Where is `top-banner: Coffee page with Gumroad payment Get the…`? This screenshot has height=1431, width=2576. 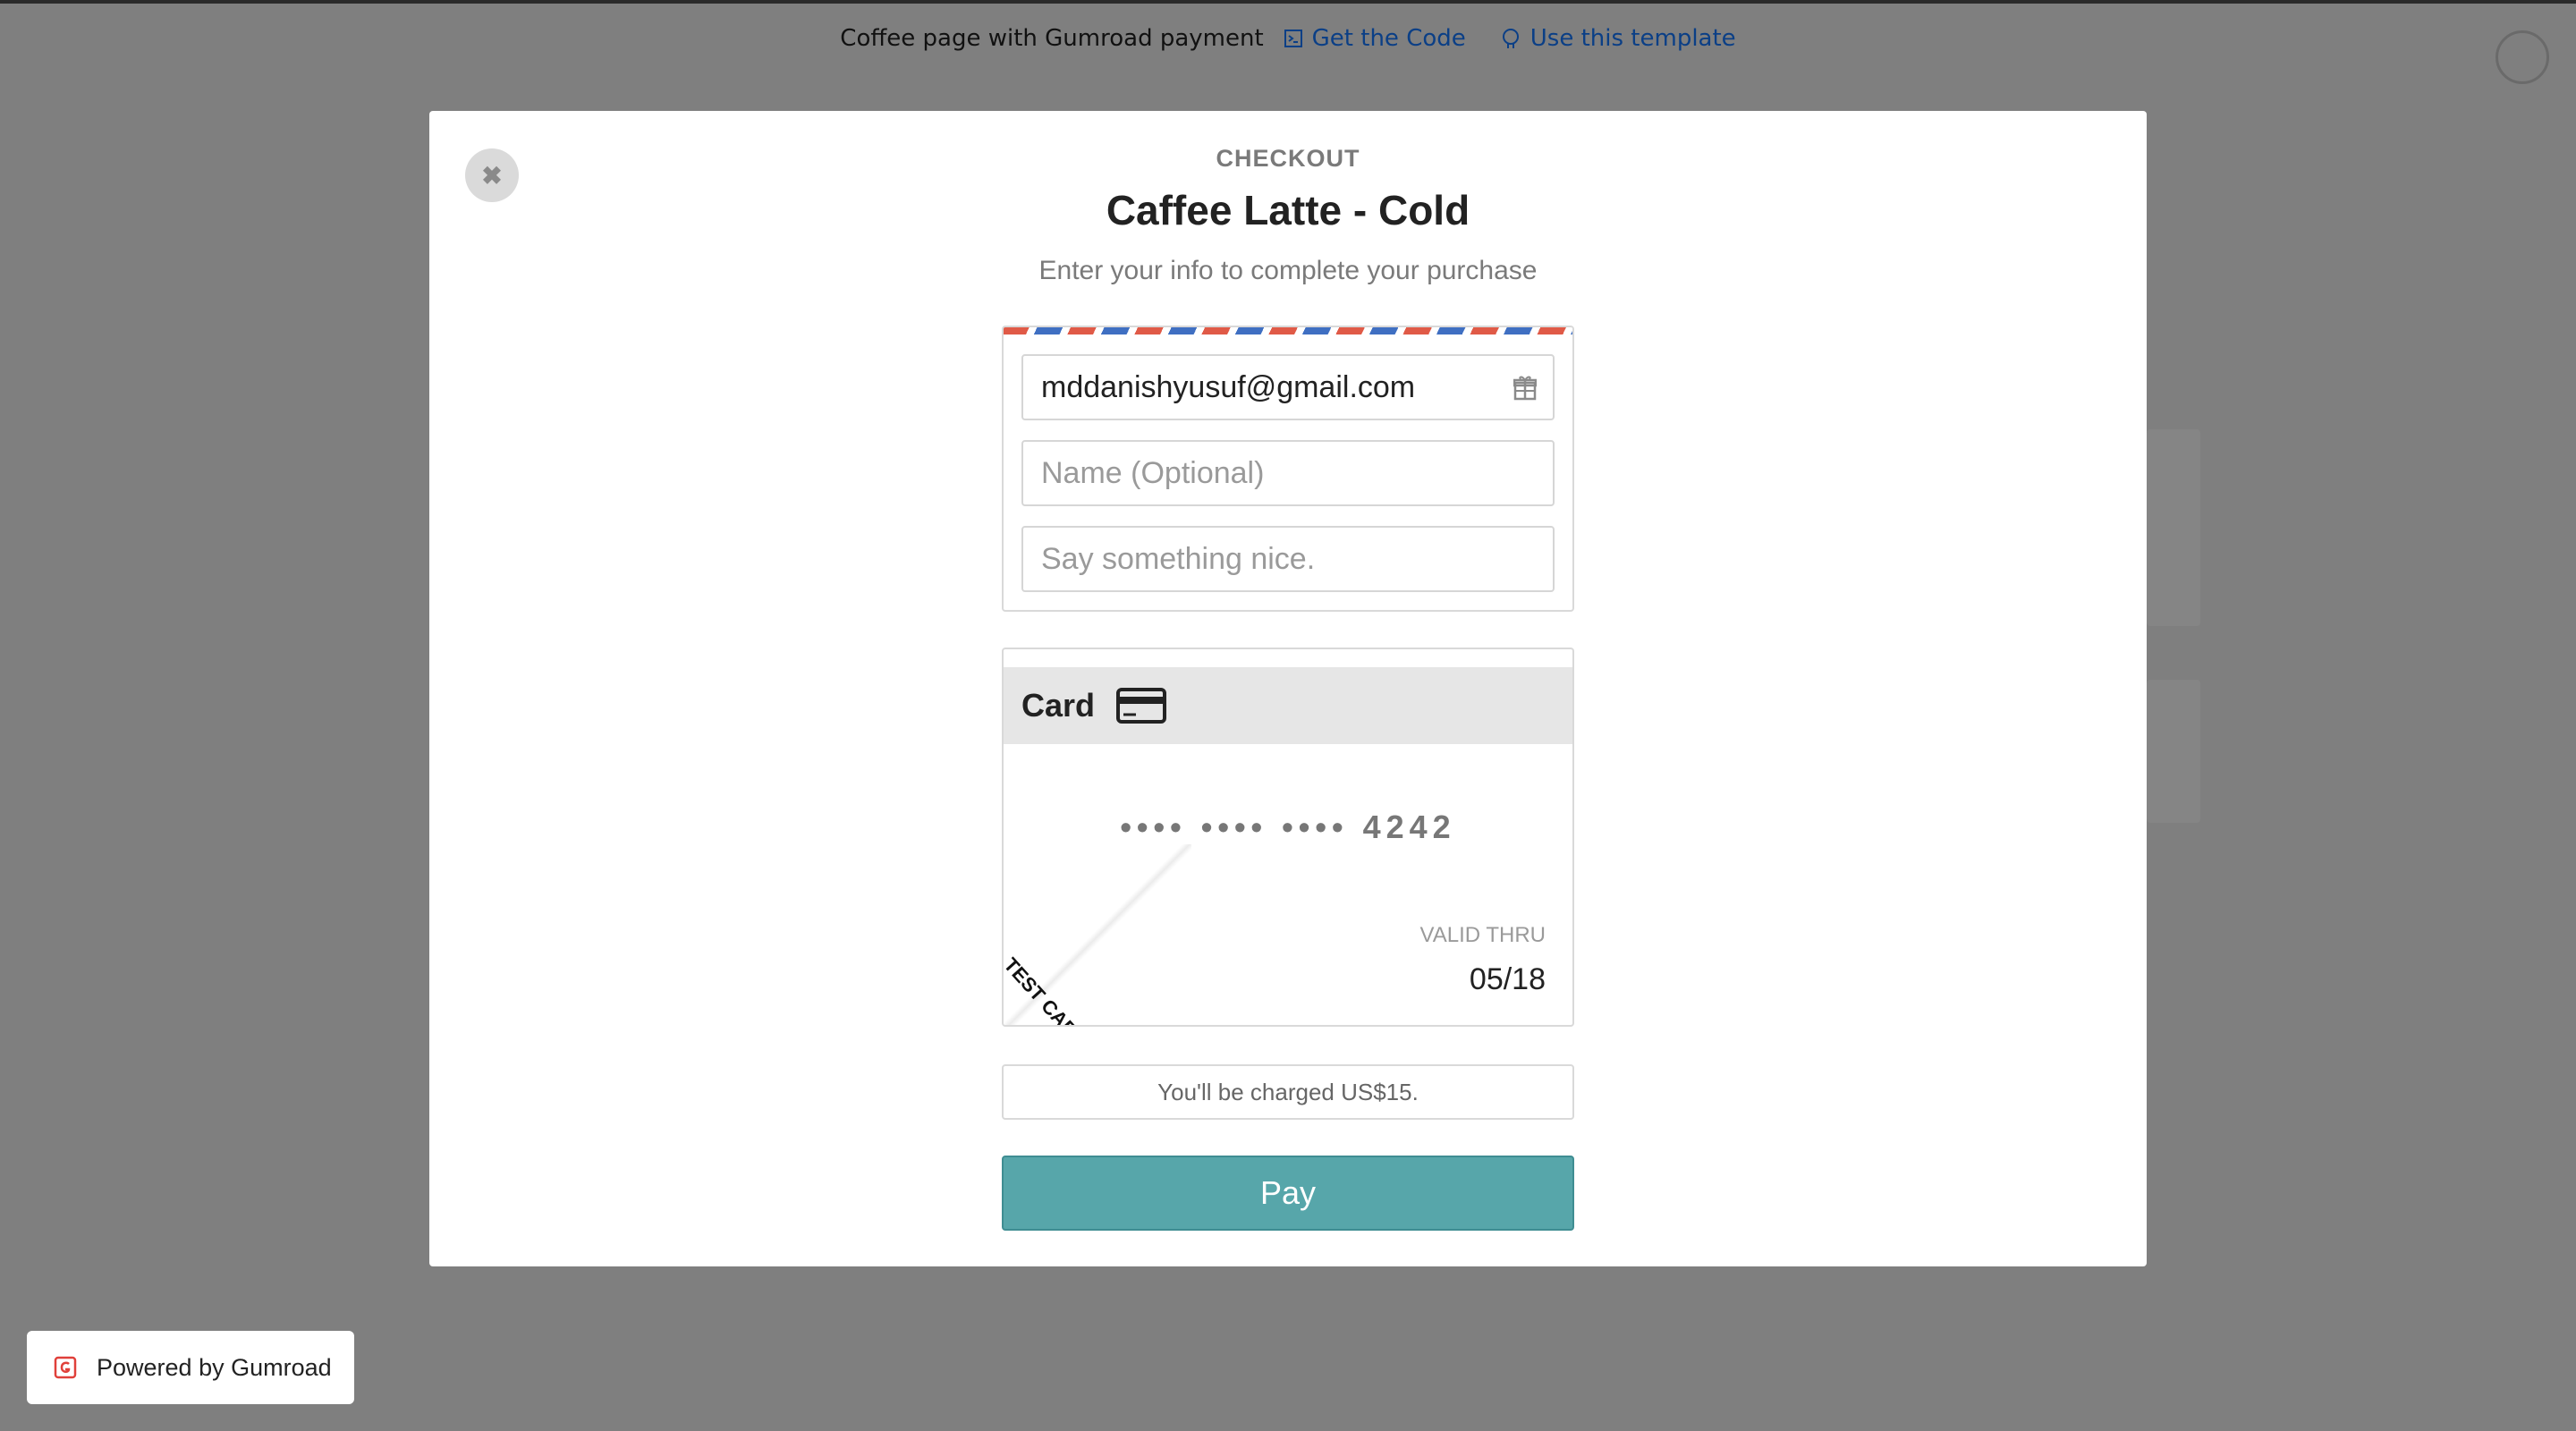 top-banner: Coffee page with Gumroad payment Get the… is located at coordinates (1288, 39).